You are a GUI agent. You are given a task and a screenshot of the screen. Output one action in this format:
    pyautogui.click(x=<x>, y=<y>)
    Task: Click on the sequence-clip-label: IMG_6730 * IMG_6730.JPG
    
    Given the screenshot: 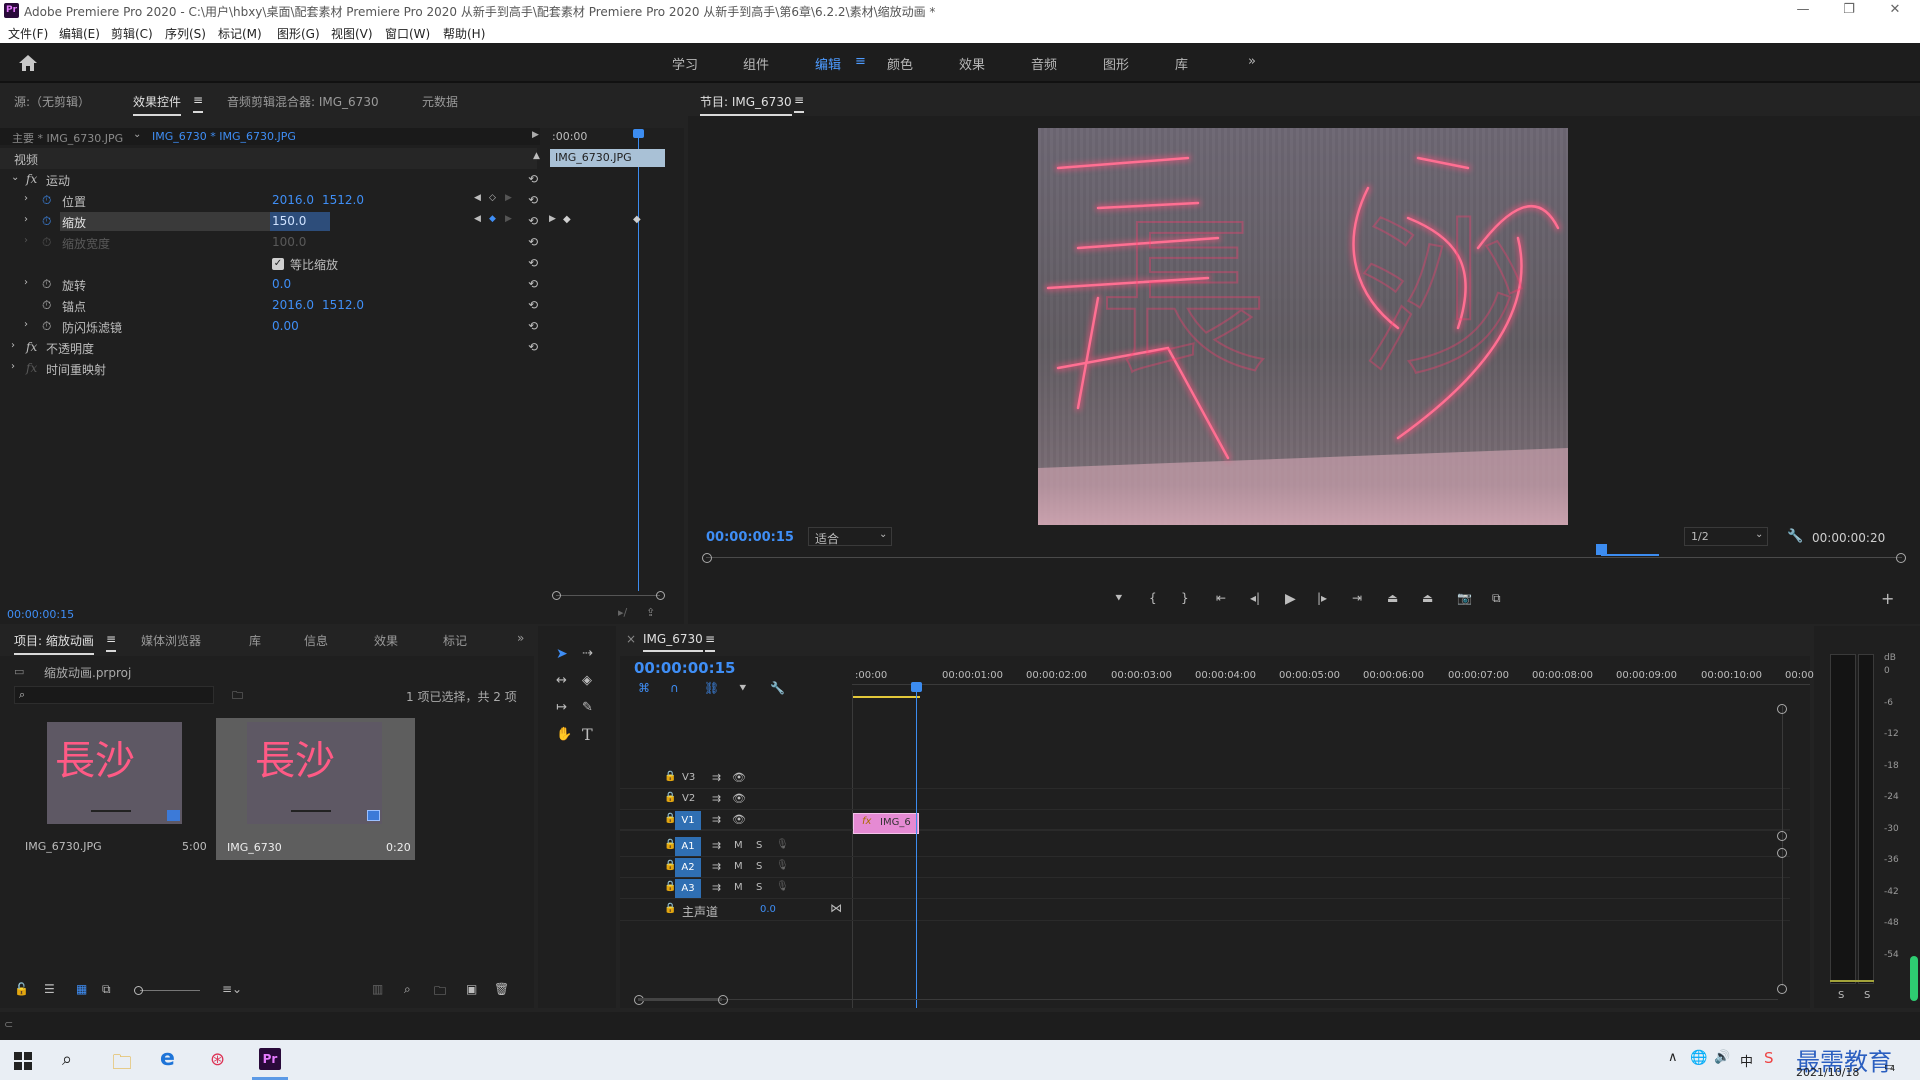 What is the action you would take?
    pyautogui.click(x=224, y=136)
    